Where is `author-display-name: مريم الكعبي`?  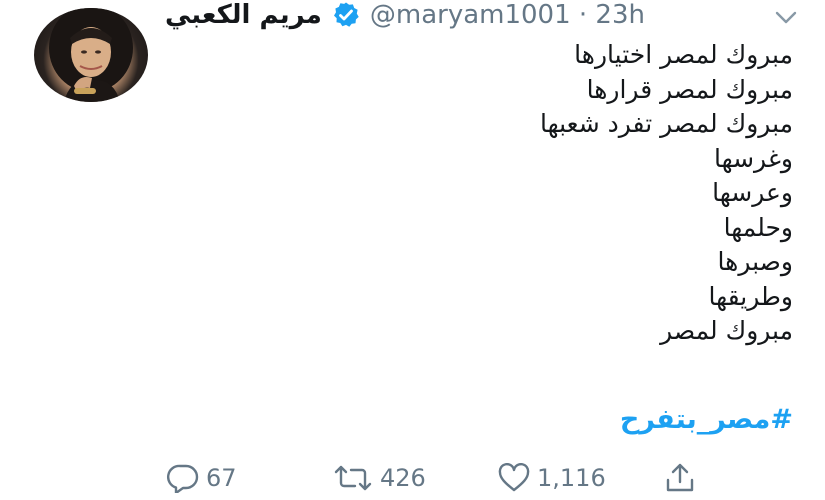 author-display-name: مريم الكعبي is located at coordinates (243, 15).